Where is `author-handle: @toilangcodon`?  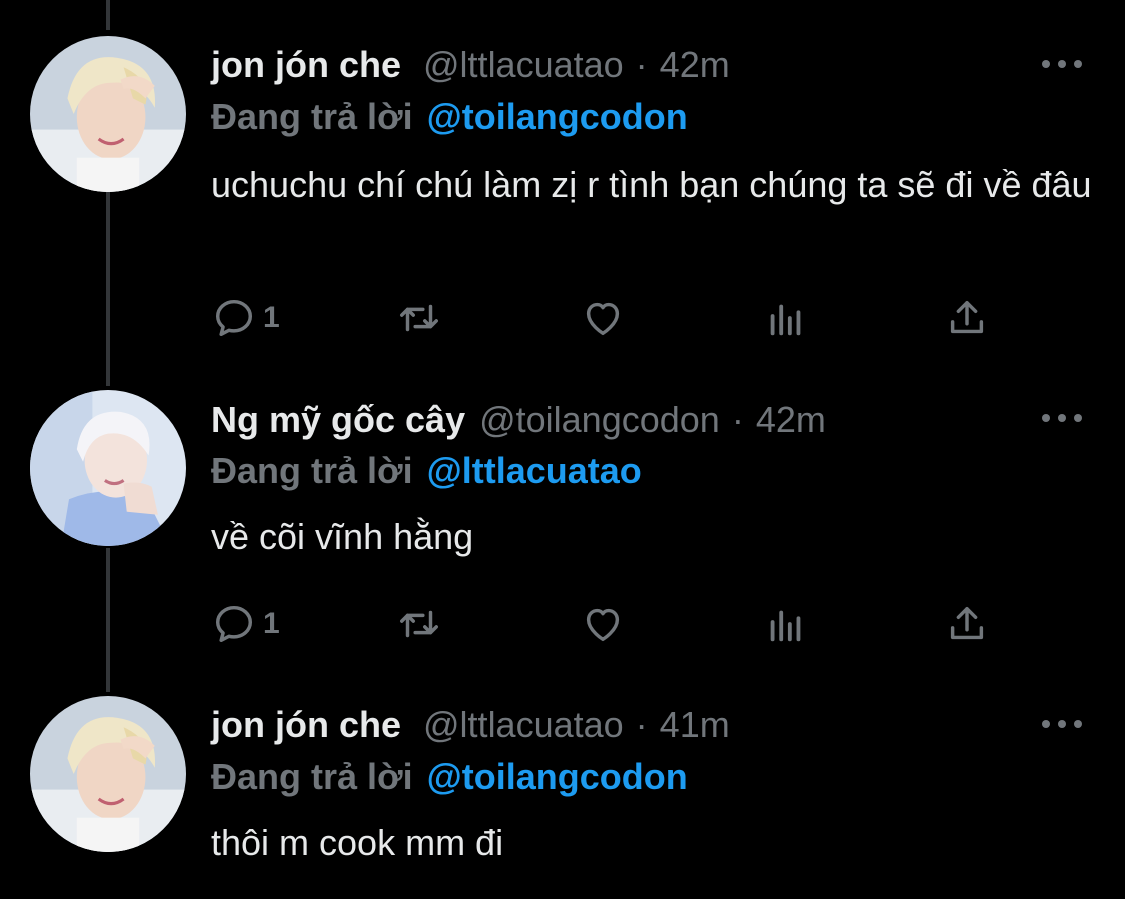
author-handle: @toilangcodon is located at coordinates (599, 420).